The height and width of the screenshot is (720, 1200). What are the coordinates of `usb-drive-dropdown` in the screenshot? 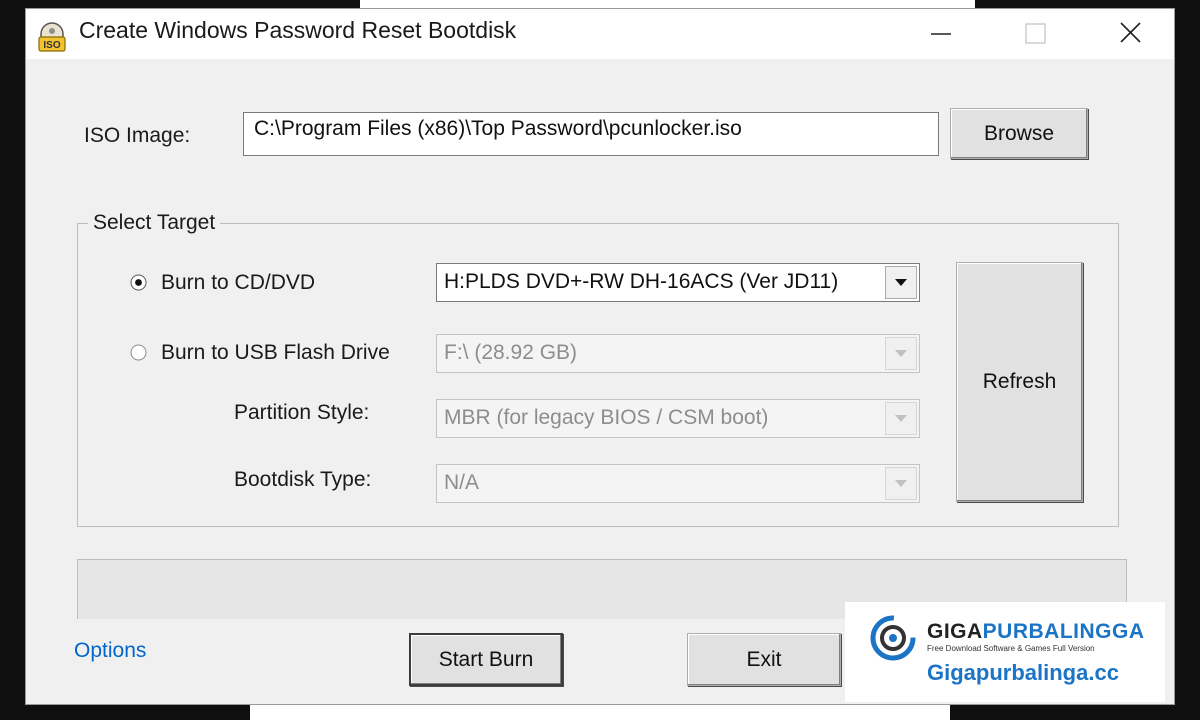 It's located at (901, 353).